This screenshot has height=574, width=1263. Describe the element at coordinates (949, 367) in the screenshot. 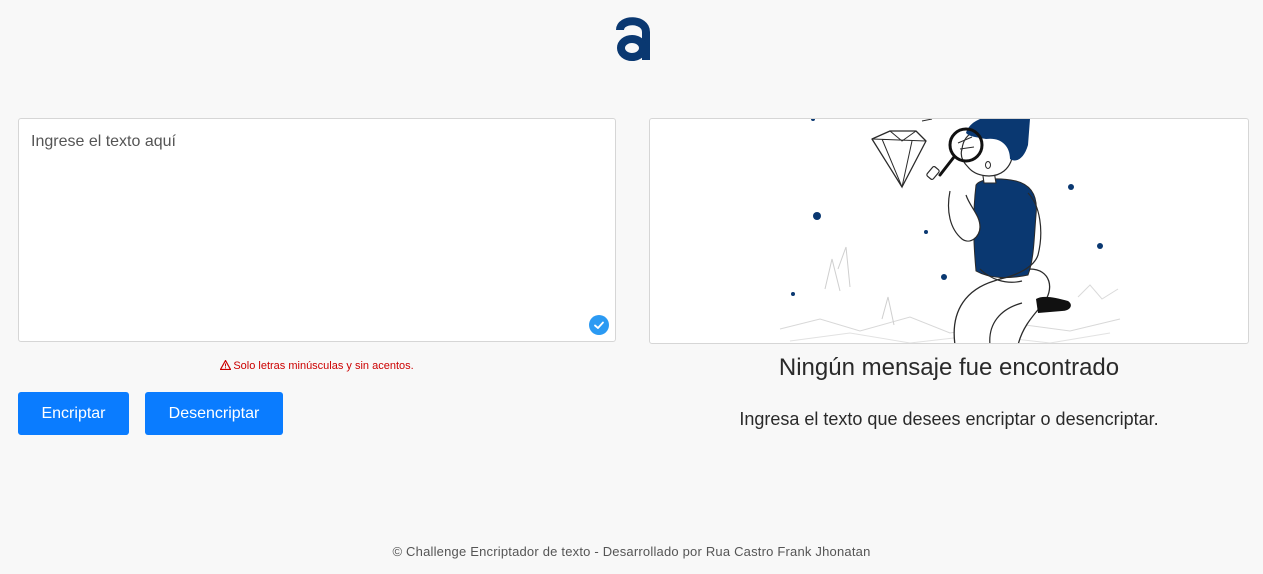

I see `output-title: Ningún mensaje fue encontrado` at that location.